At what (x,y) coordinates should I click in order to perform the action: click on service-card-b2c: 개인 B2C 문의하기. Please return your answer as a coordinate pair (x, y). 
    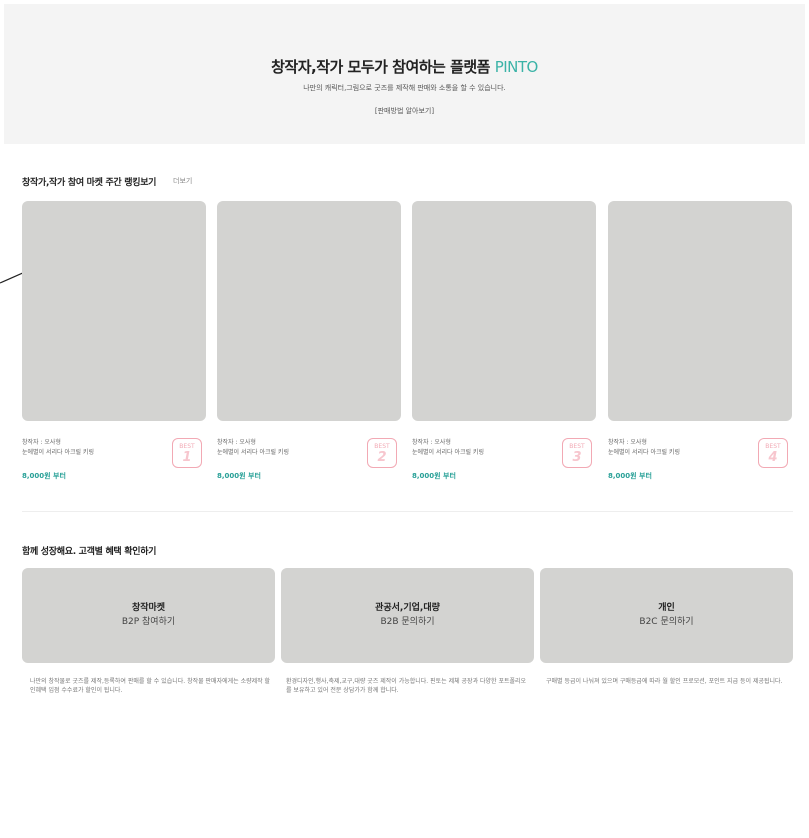
    Looking at the image, I should click on (666, 615).